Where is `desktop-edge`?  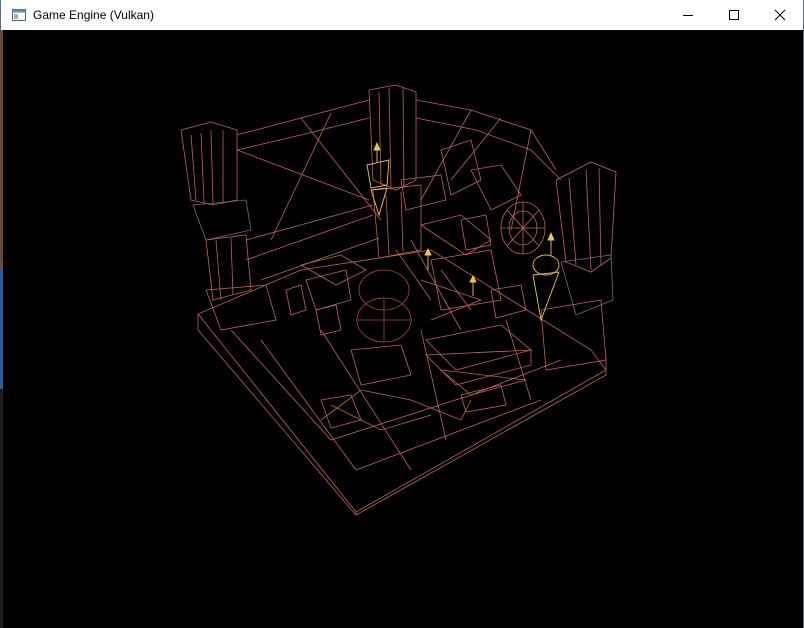 desktop-edge is located at coordinates (1, 329).